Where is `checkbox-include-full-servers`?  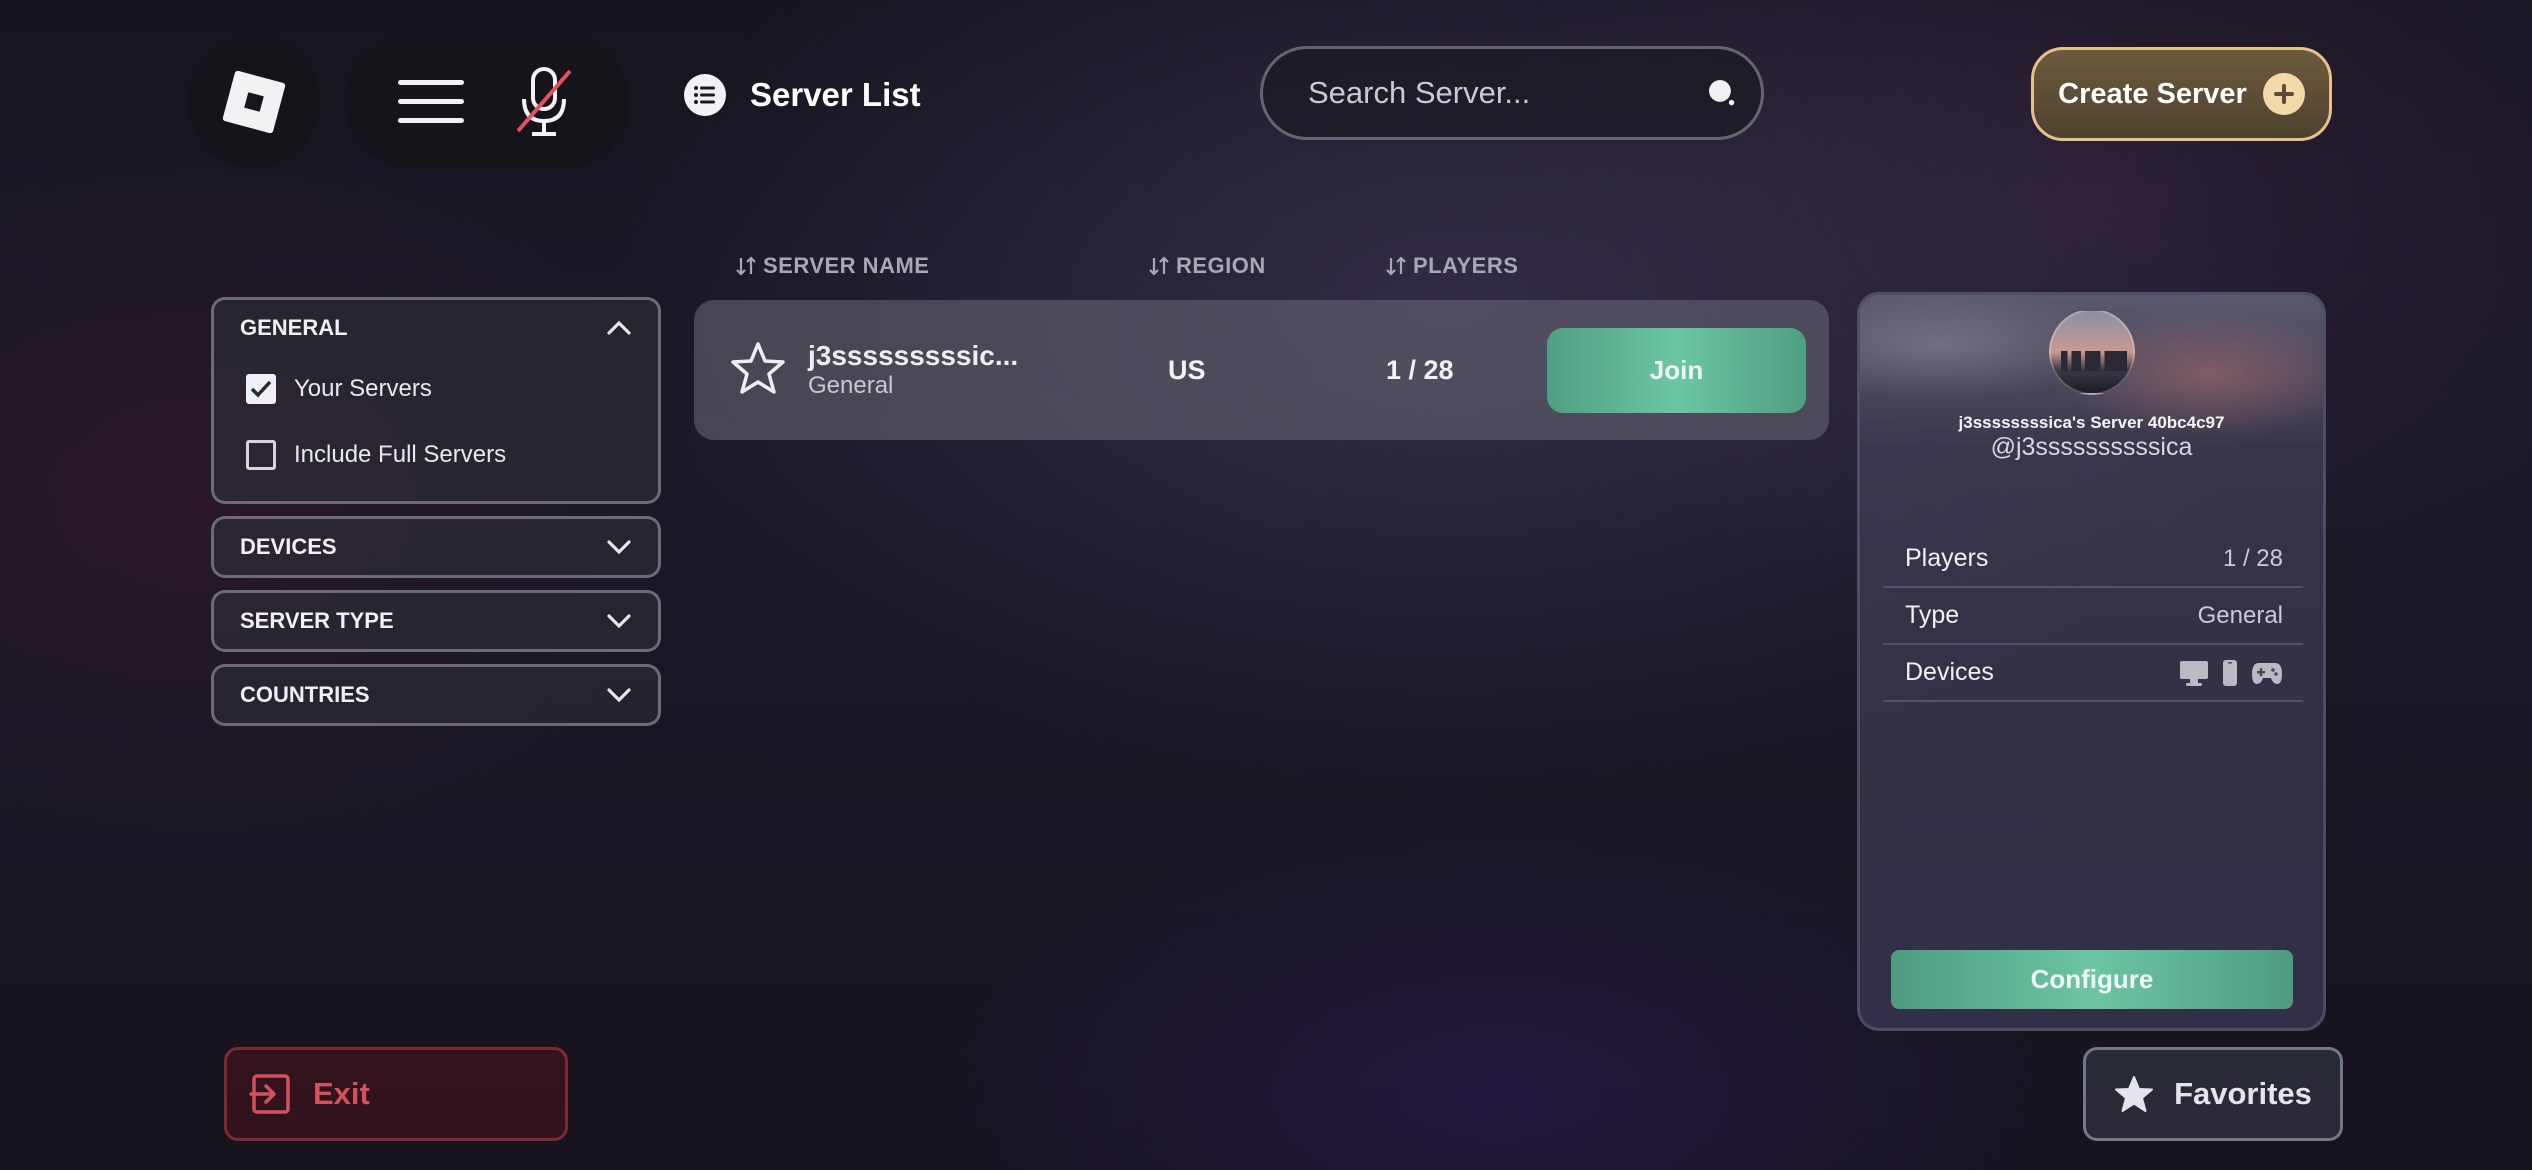 checkbox-include-full-servers is located at coordinates (261, 455).